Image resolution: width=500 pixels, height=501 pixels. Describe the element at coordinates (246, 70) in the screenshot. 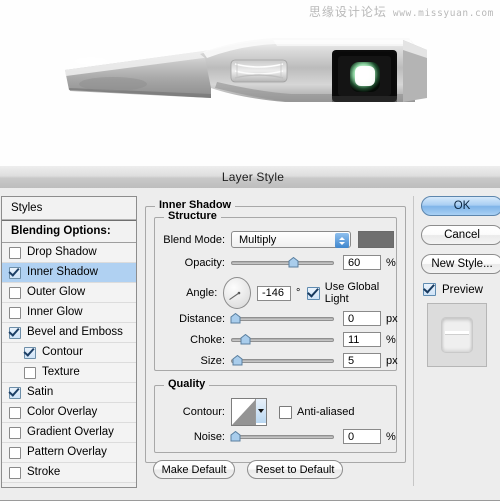

I see `device-illustration` at that location.